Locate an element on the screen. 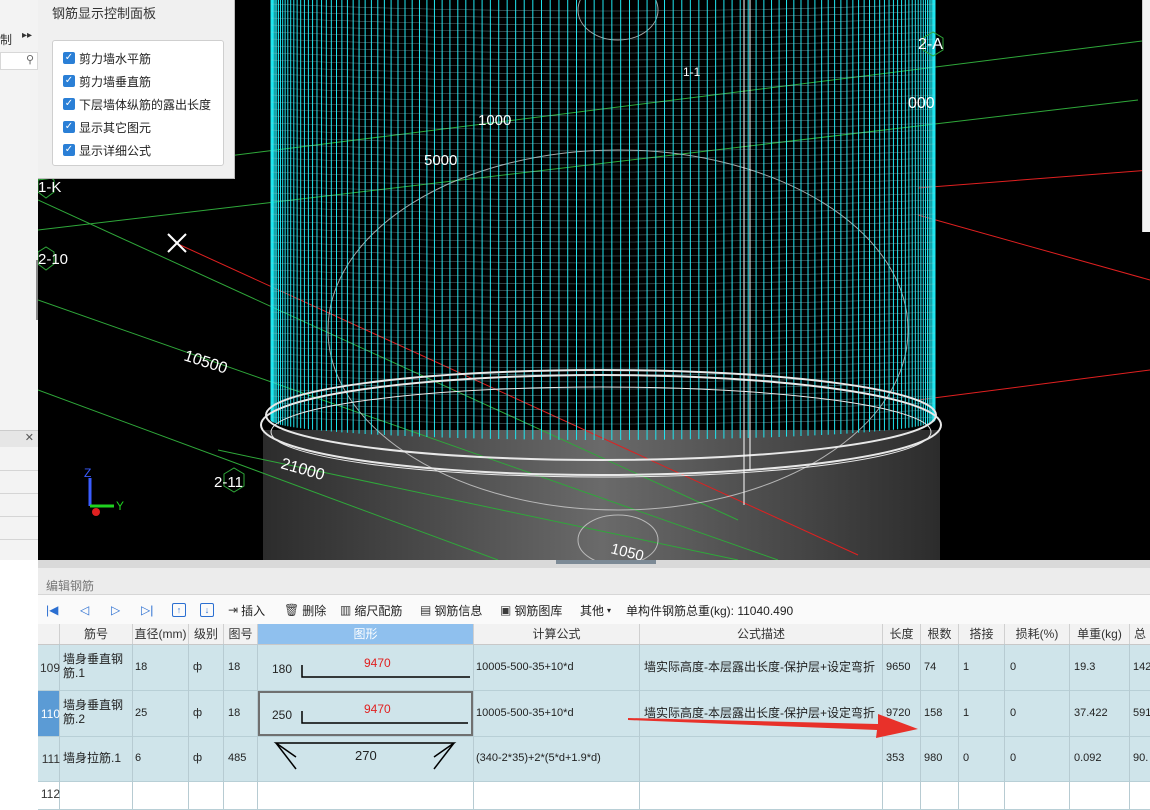 The image size is (1150, 810). triad-y-label: Y is located at coordinates (120, 506).